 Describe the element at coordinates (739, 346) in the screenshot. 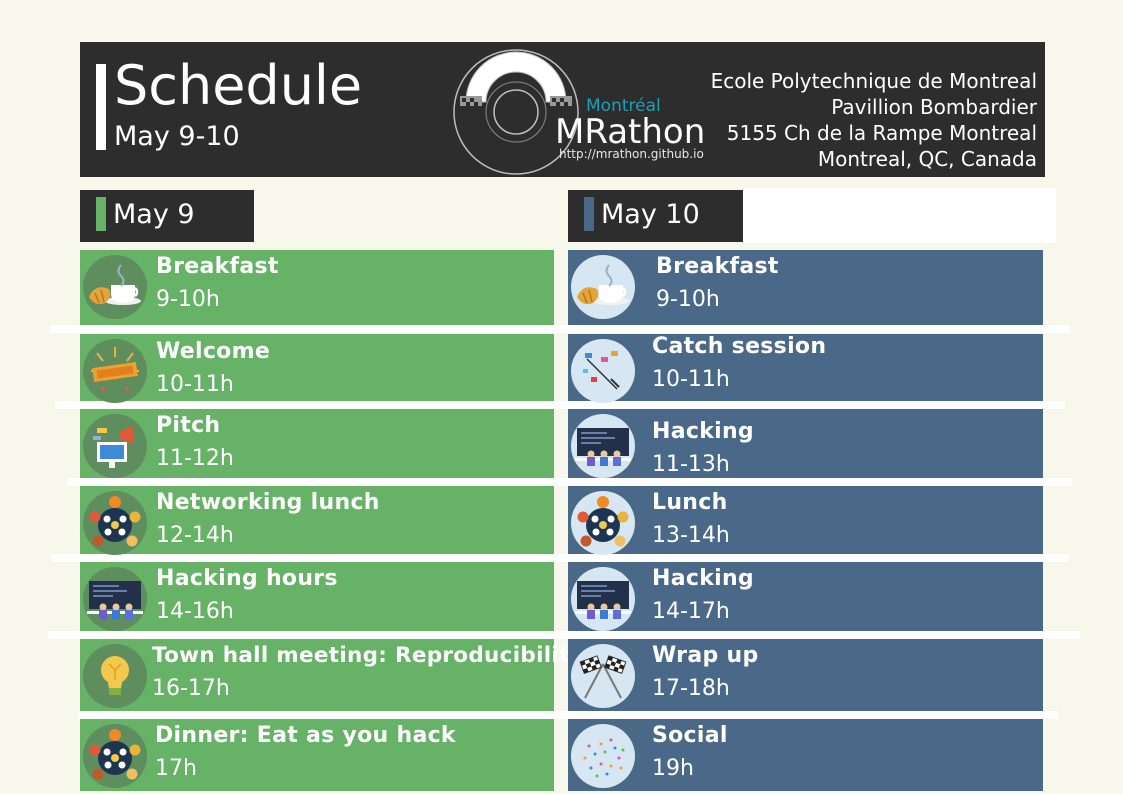

I see `event-name: Catch session` at that location.